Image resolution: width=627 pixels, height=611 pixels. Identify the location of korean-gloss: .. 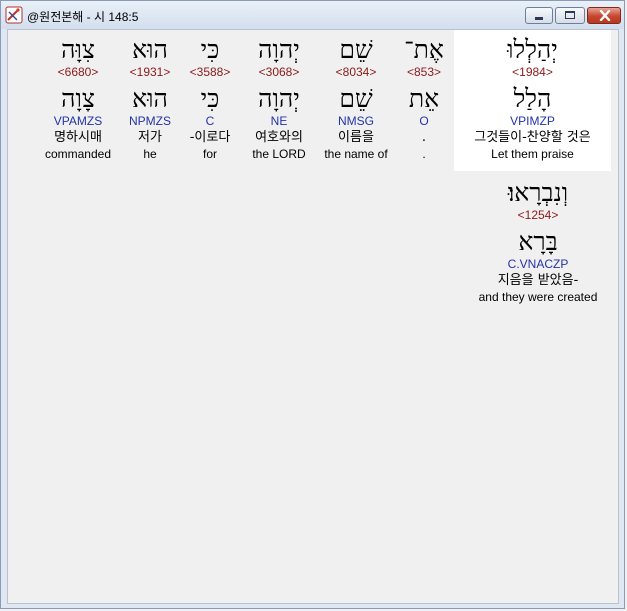
(424, 137).